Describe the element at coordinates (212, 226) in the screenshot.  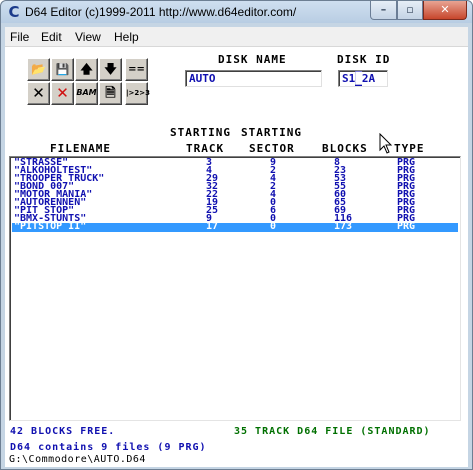
I see `cell-track: 17` at that location.